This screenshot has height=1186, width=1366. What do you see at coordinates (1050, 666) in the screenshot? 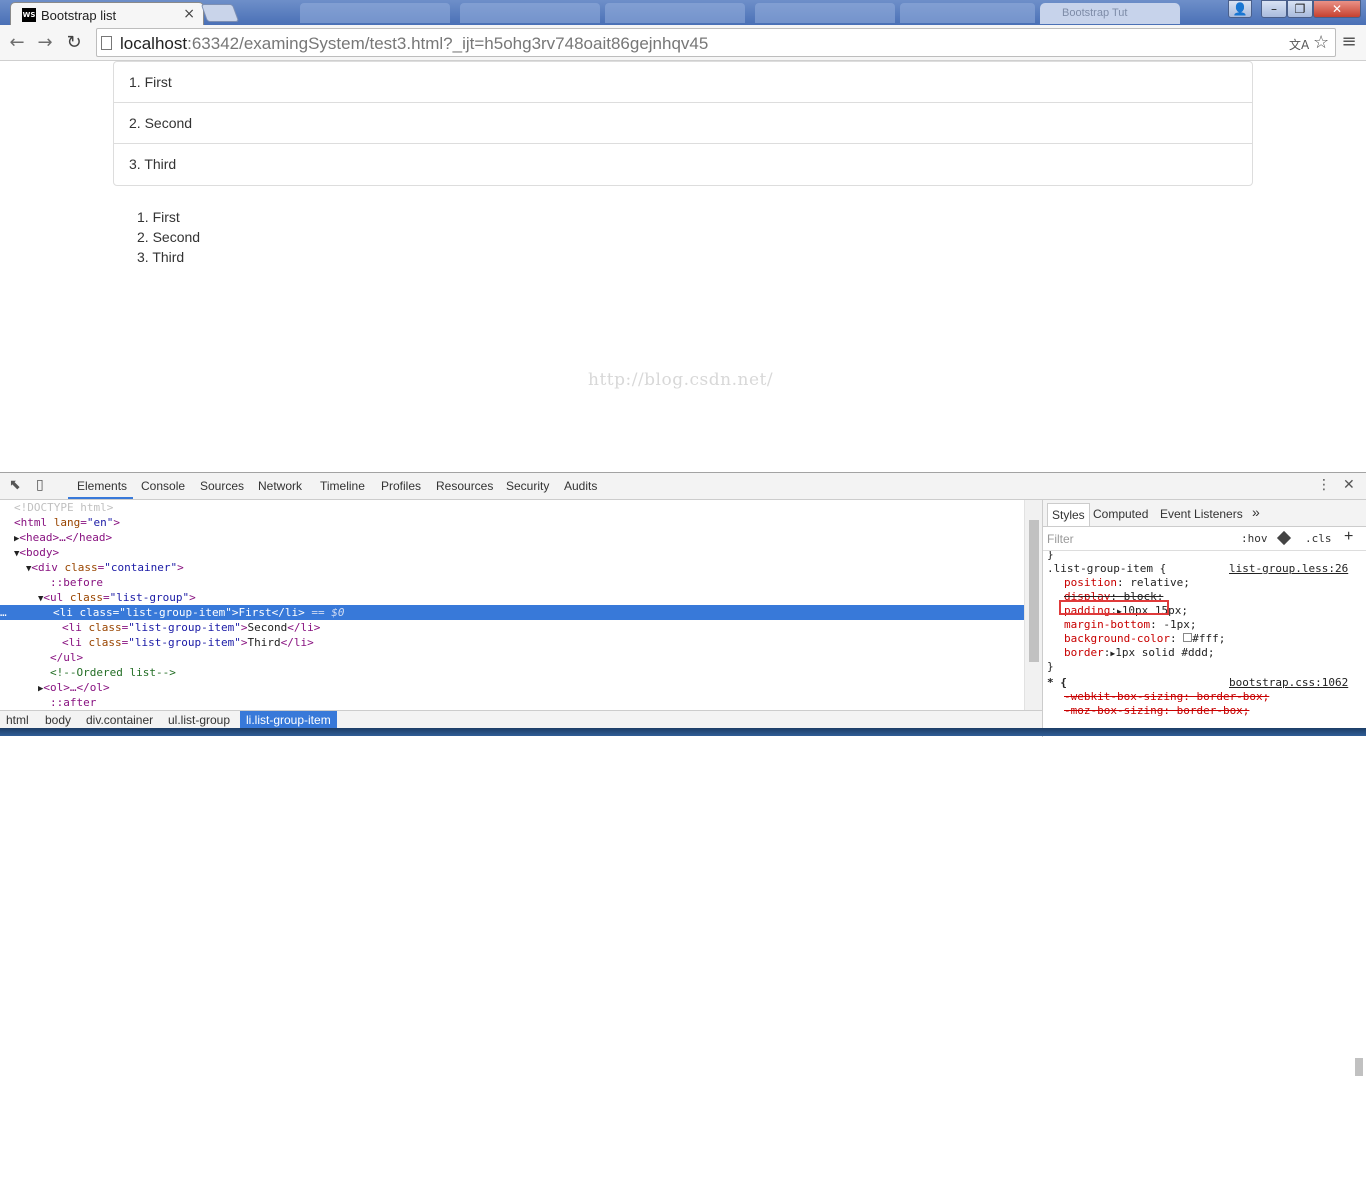
I see `rule-close: }` at bounding box center [1050, 666].